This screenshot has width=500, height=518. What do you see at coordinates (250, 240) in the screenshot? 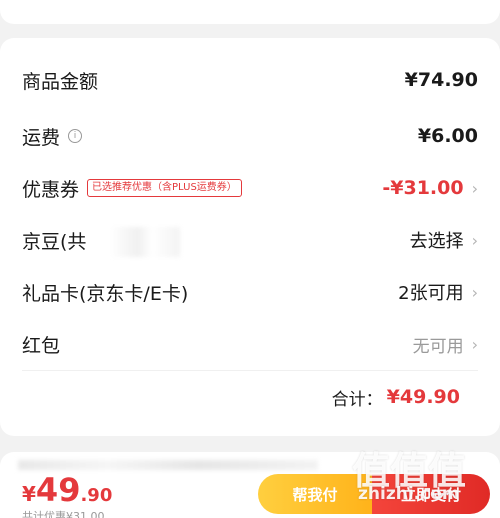
I see `jingdou-row: 京豆(共 去选择 ›` at bounding box center [250, 240].